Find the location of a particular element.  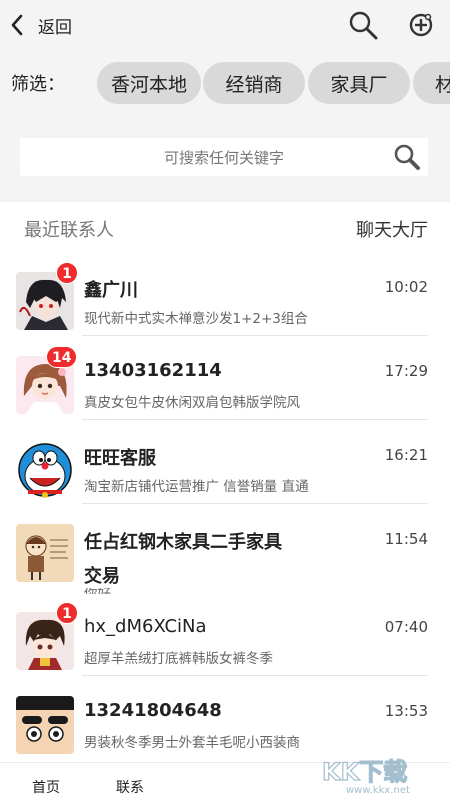

contact-row: 任占红钢木家具二手家具 交易 11:54 你好 is located at coordinates (225, 549).